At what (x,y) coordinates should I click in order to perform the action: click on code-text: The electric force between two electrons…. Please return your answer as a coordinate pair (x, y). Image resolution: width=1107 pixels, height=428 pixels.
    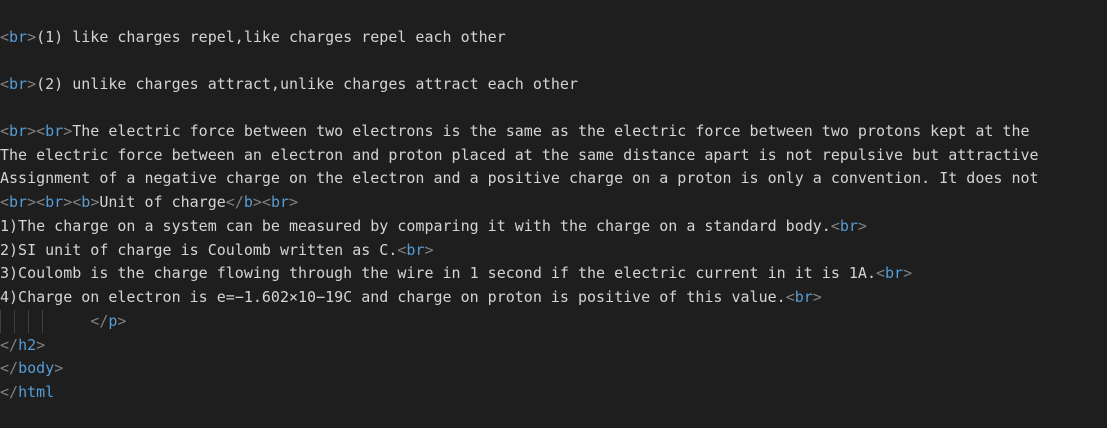
    Looking at the image, I should click on (551, 131).